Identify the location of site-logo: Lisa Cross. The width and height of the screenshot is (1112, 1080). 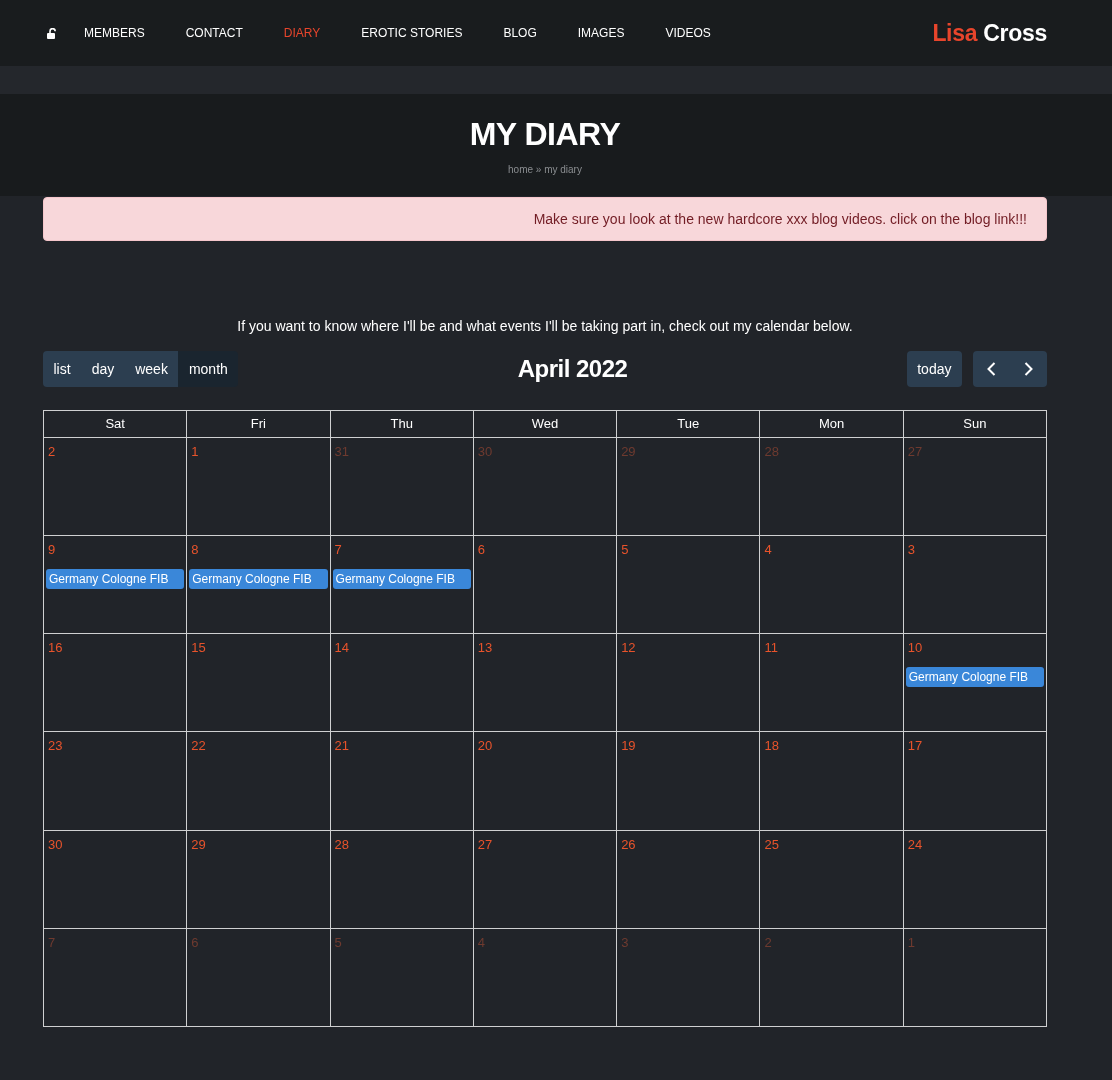
(989, 33).